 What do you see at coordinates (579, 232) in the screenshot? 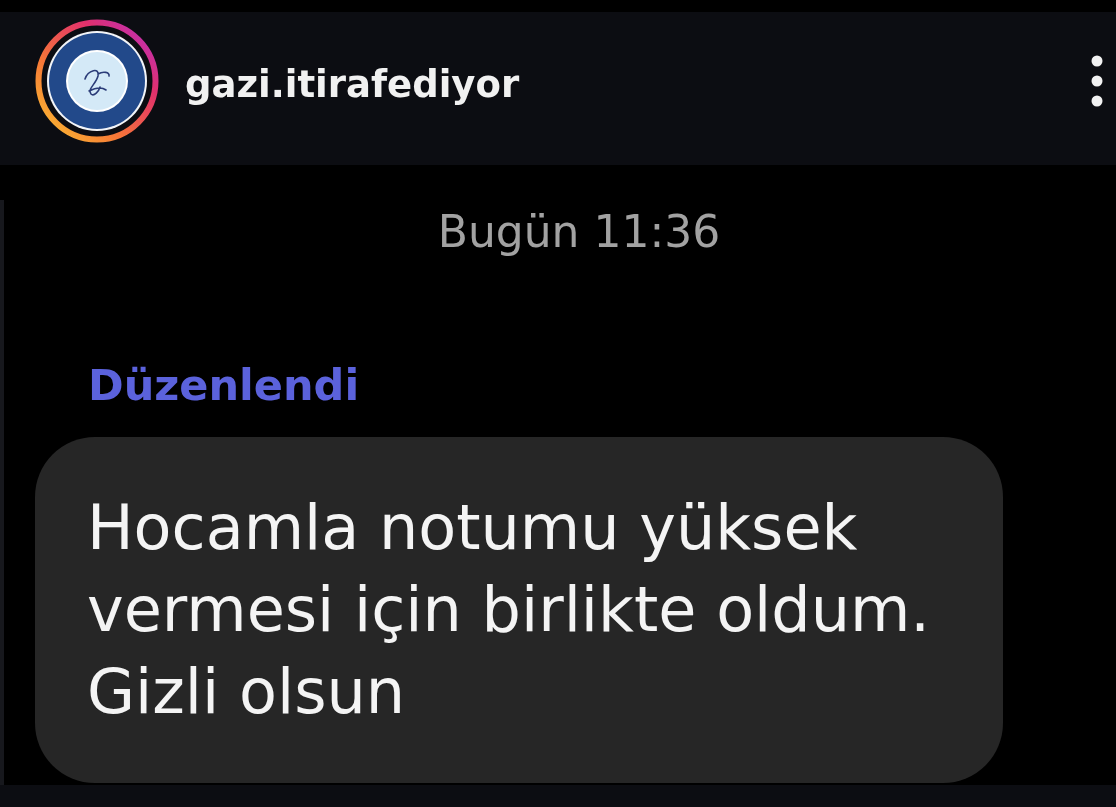
I see `message-timestamp: Bugün 11:36` at bounding box center [579, 232].